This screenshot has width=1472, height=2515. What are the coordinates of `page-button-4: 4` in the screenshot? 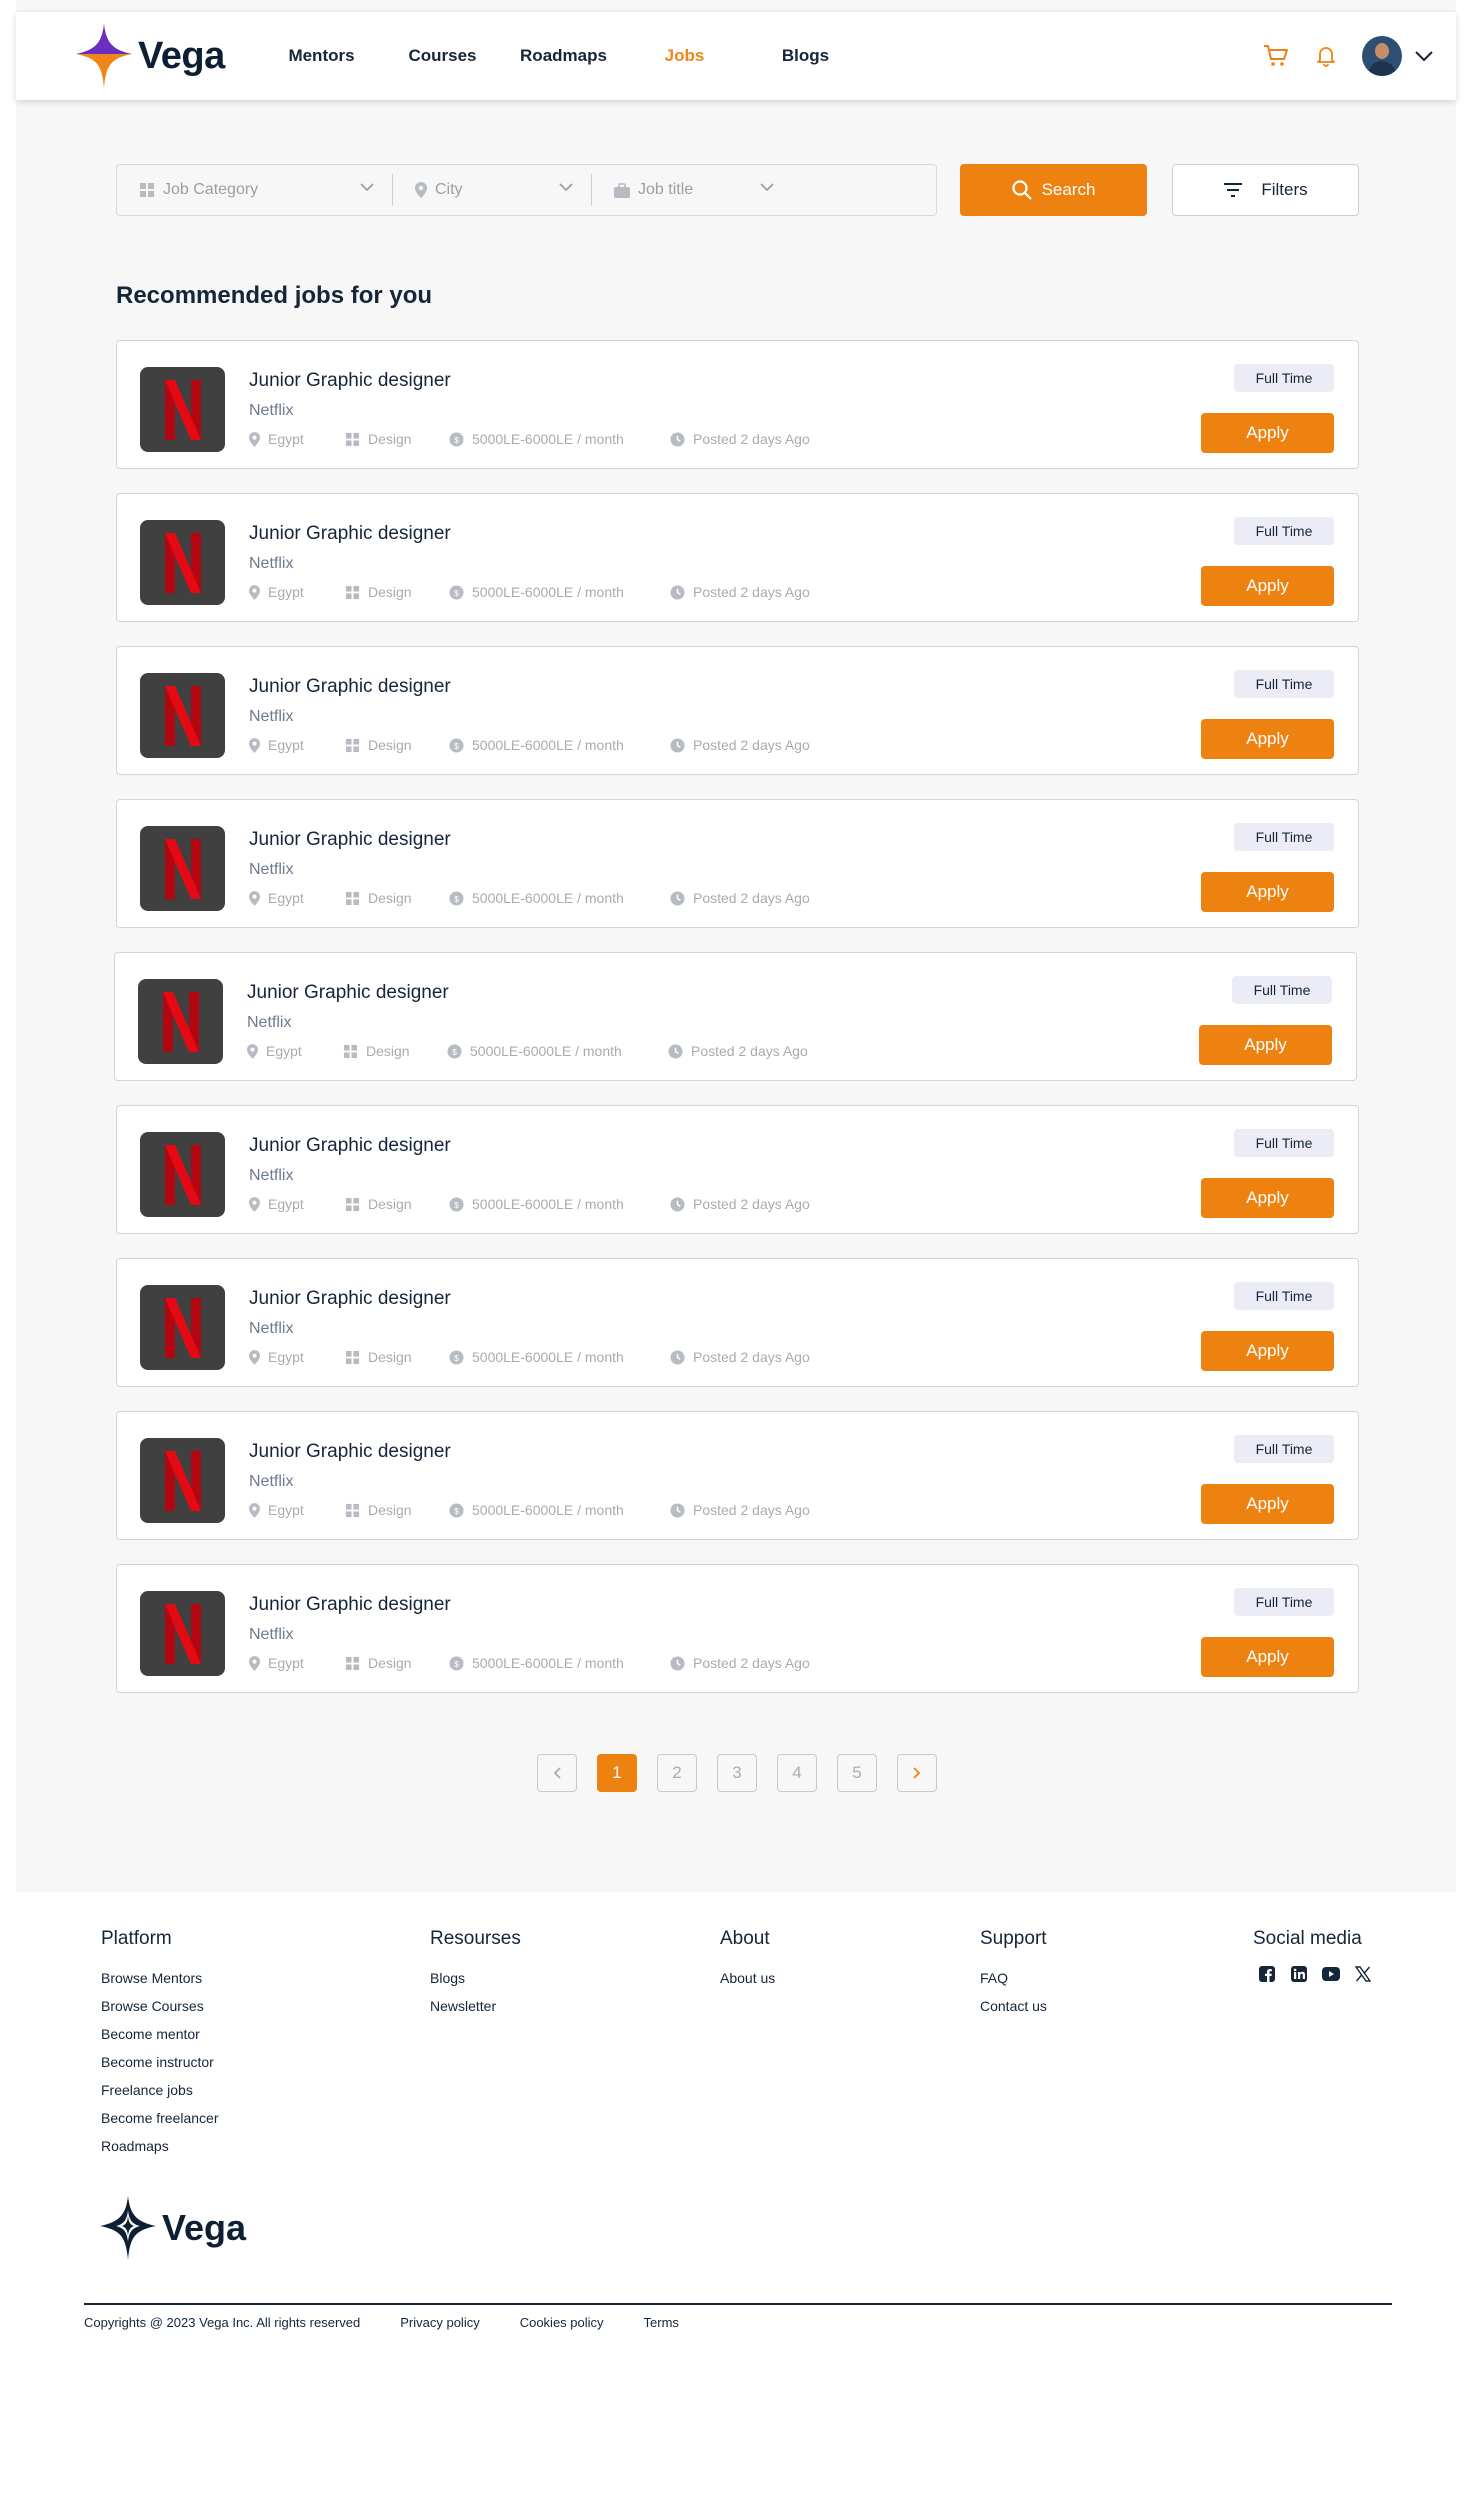 It's located at (797, 1773).